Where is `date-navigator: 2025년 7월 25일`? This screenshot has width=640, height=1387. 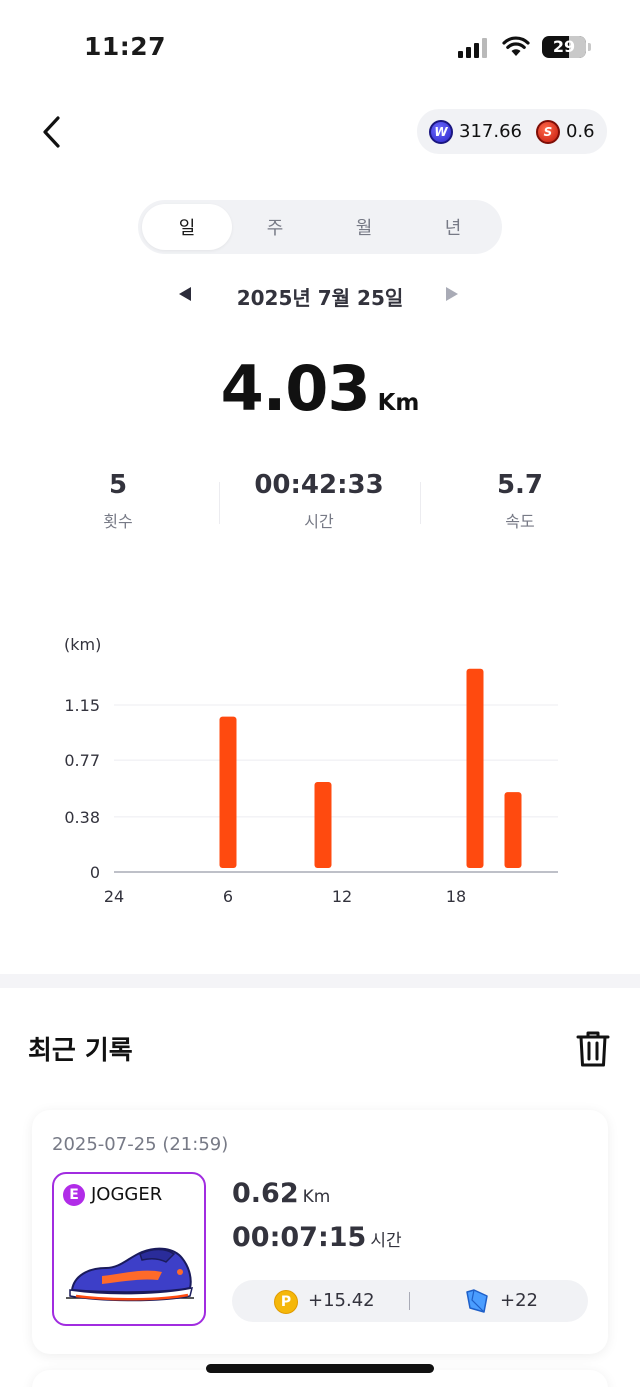 date-navigator: 2025년 7월 25일 is located at coordinates (320, 296).